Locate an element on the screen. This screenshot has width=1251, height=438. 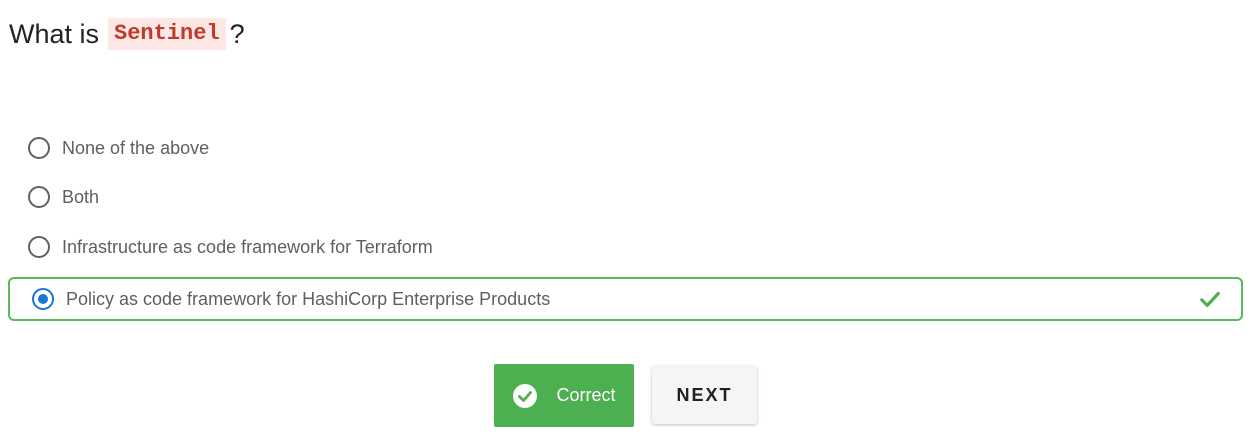
question-suffix: ? is located at coordinates (237, 33).